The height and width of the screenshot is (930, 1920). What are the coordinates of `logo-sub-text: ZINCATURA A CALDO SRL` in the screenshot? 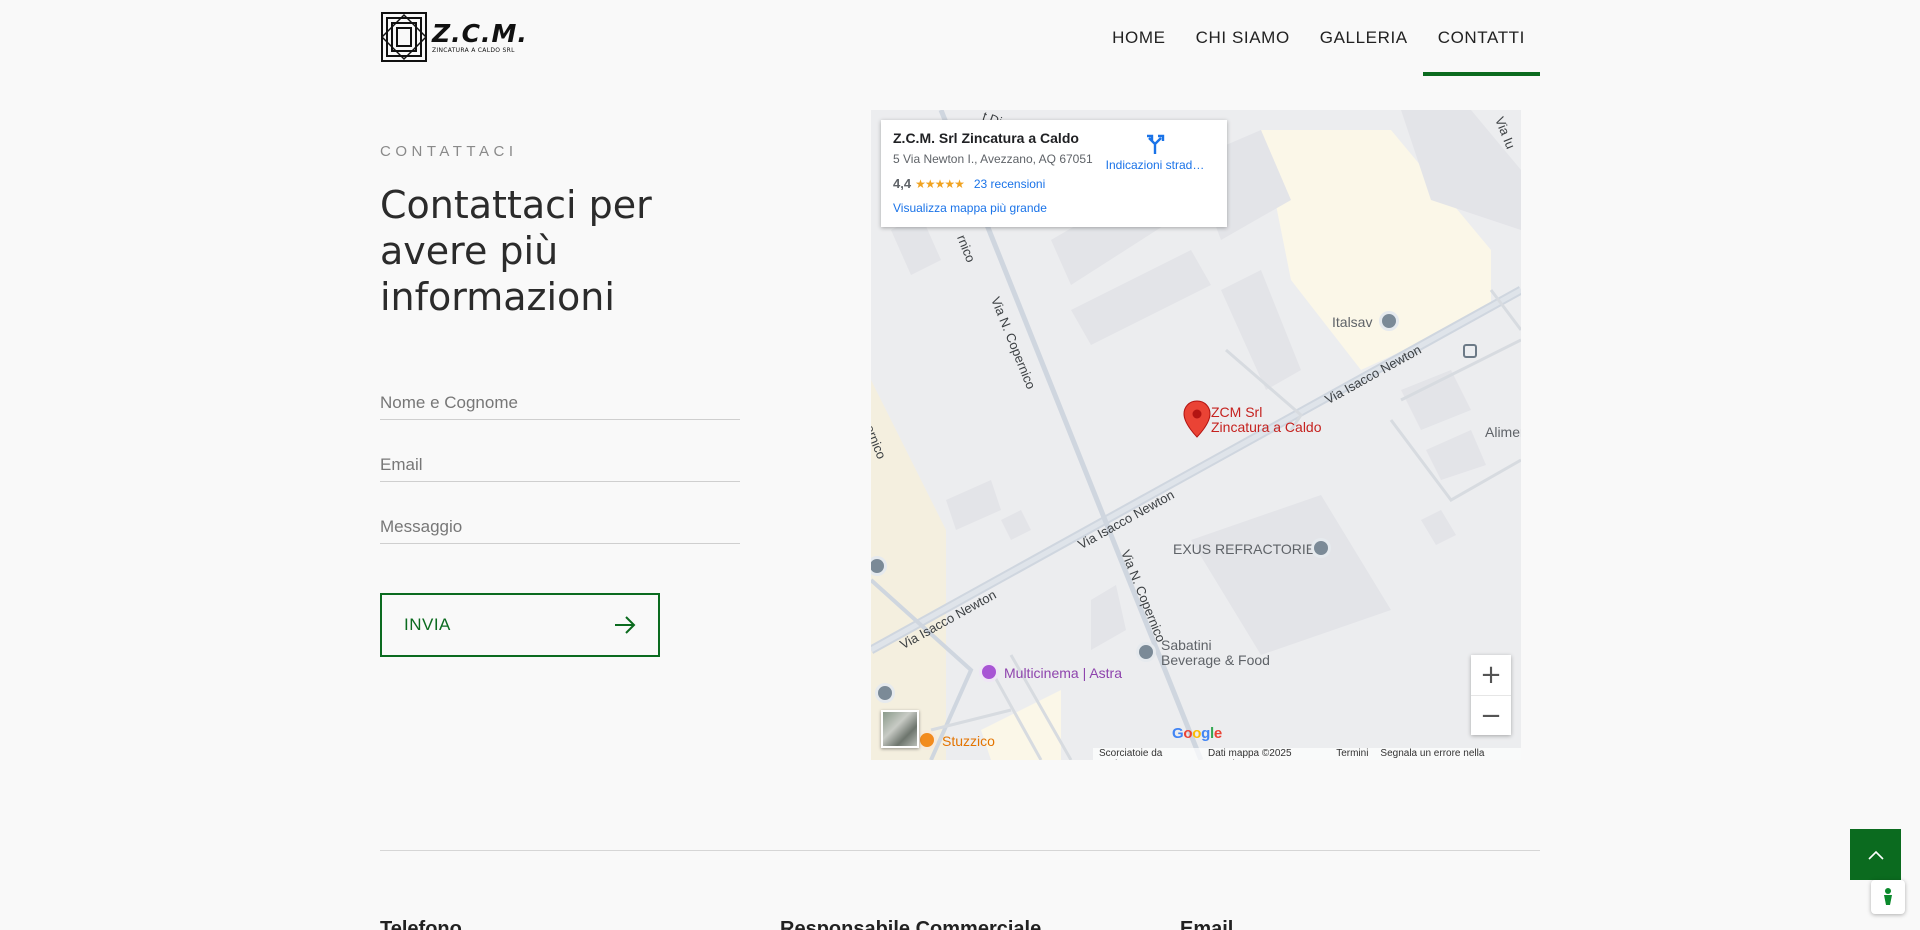 It's located at (473, 50).